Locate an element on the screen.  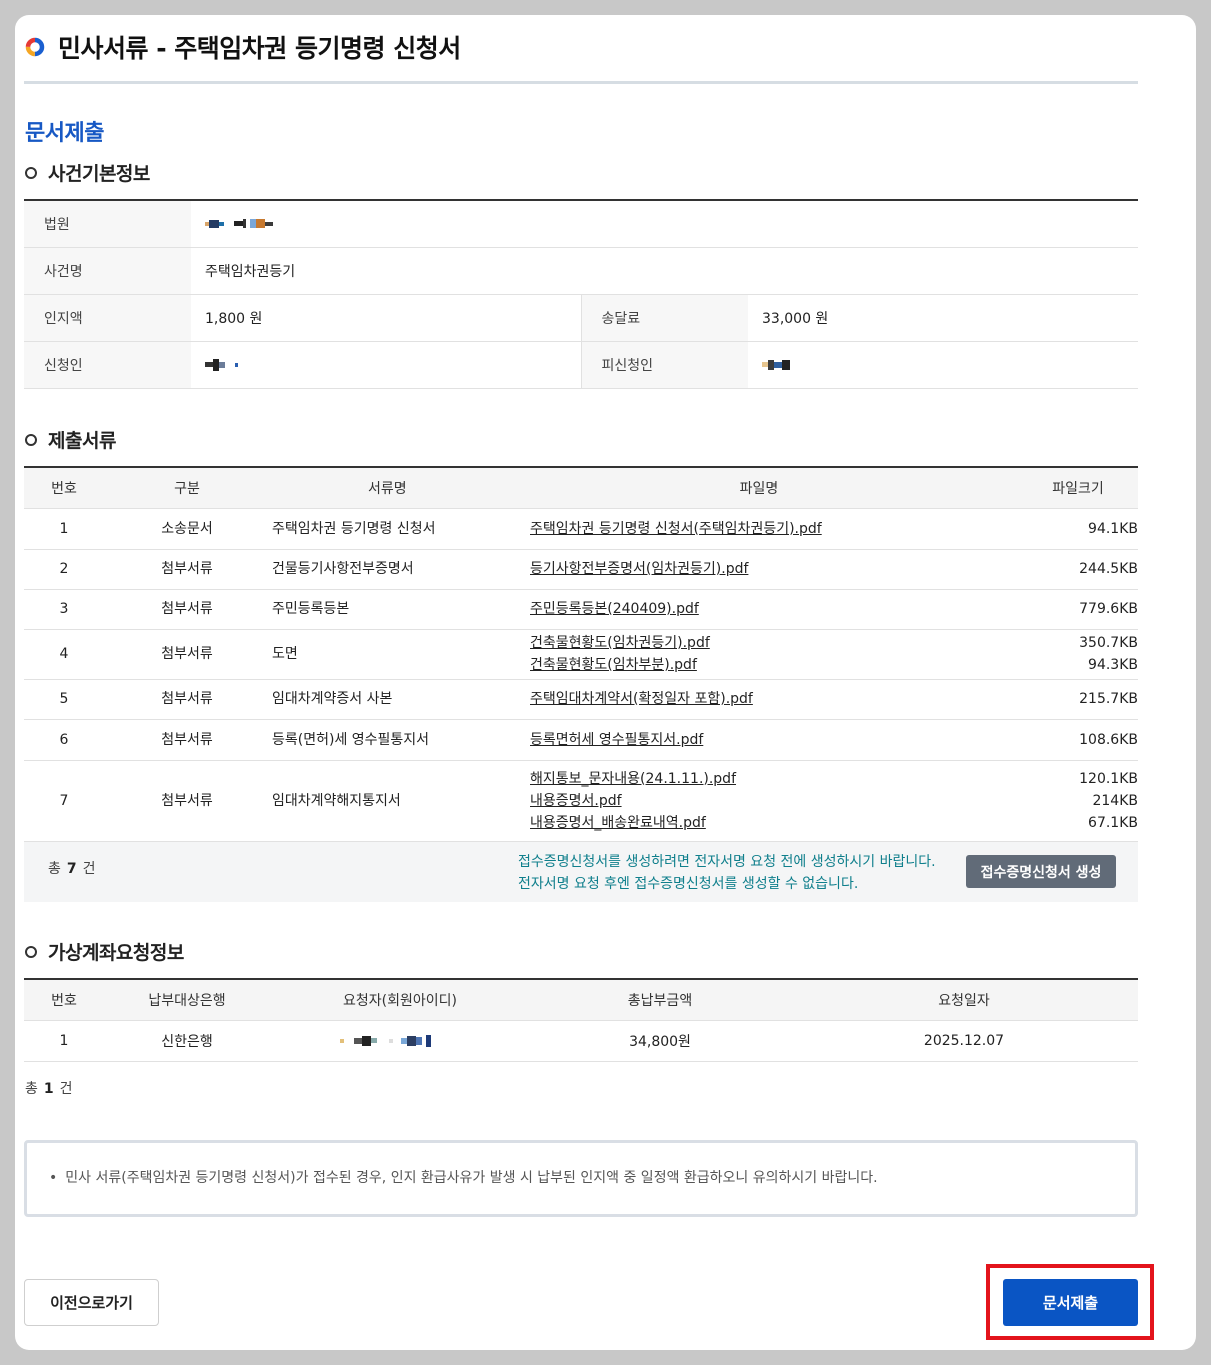
total-prefix: 총 is located at coordinates (31, 1089).